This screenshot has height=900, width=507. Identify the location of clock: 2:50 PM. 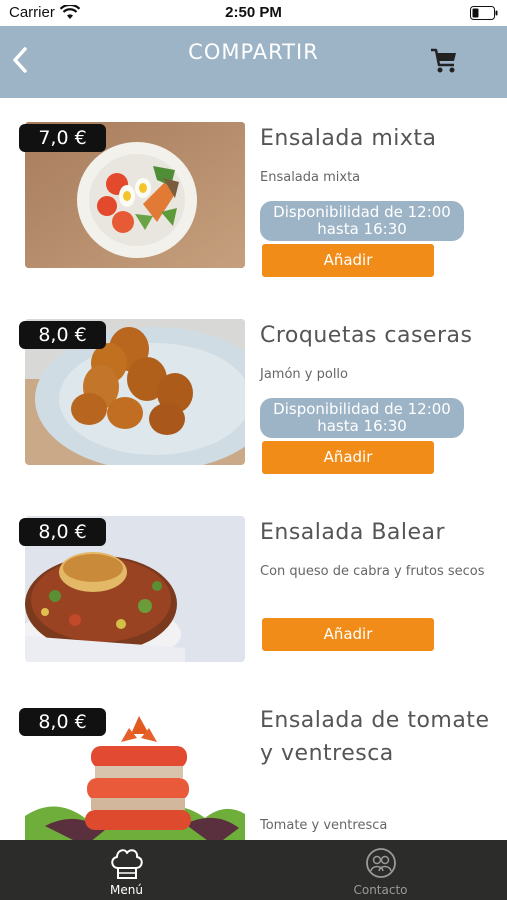
(253, 12).